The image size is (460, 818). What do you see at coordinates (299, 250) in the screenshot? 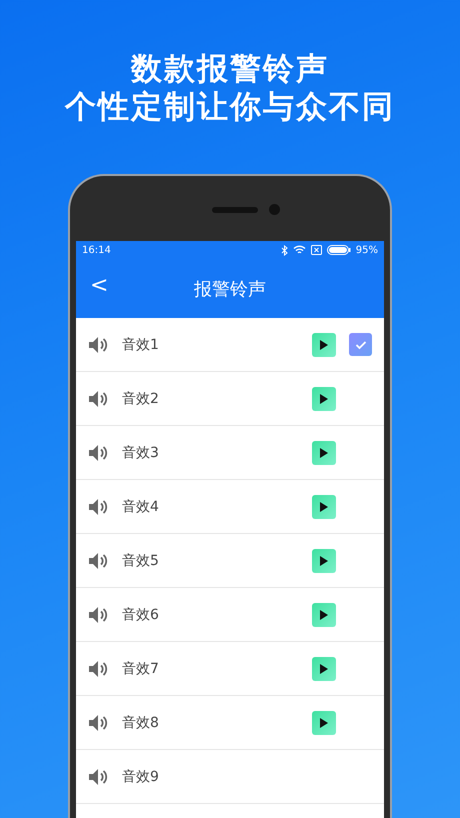
I see `wifi-icon` at bounding box center [299, 250].